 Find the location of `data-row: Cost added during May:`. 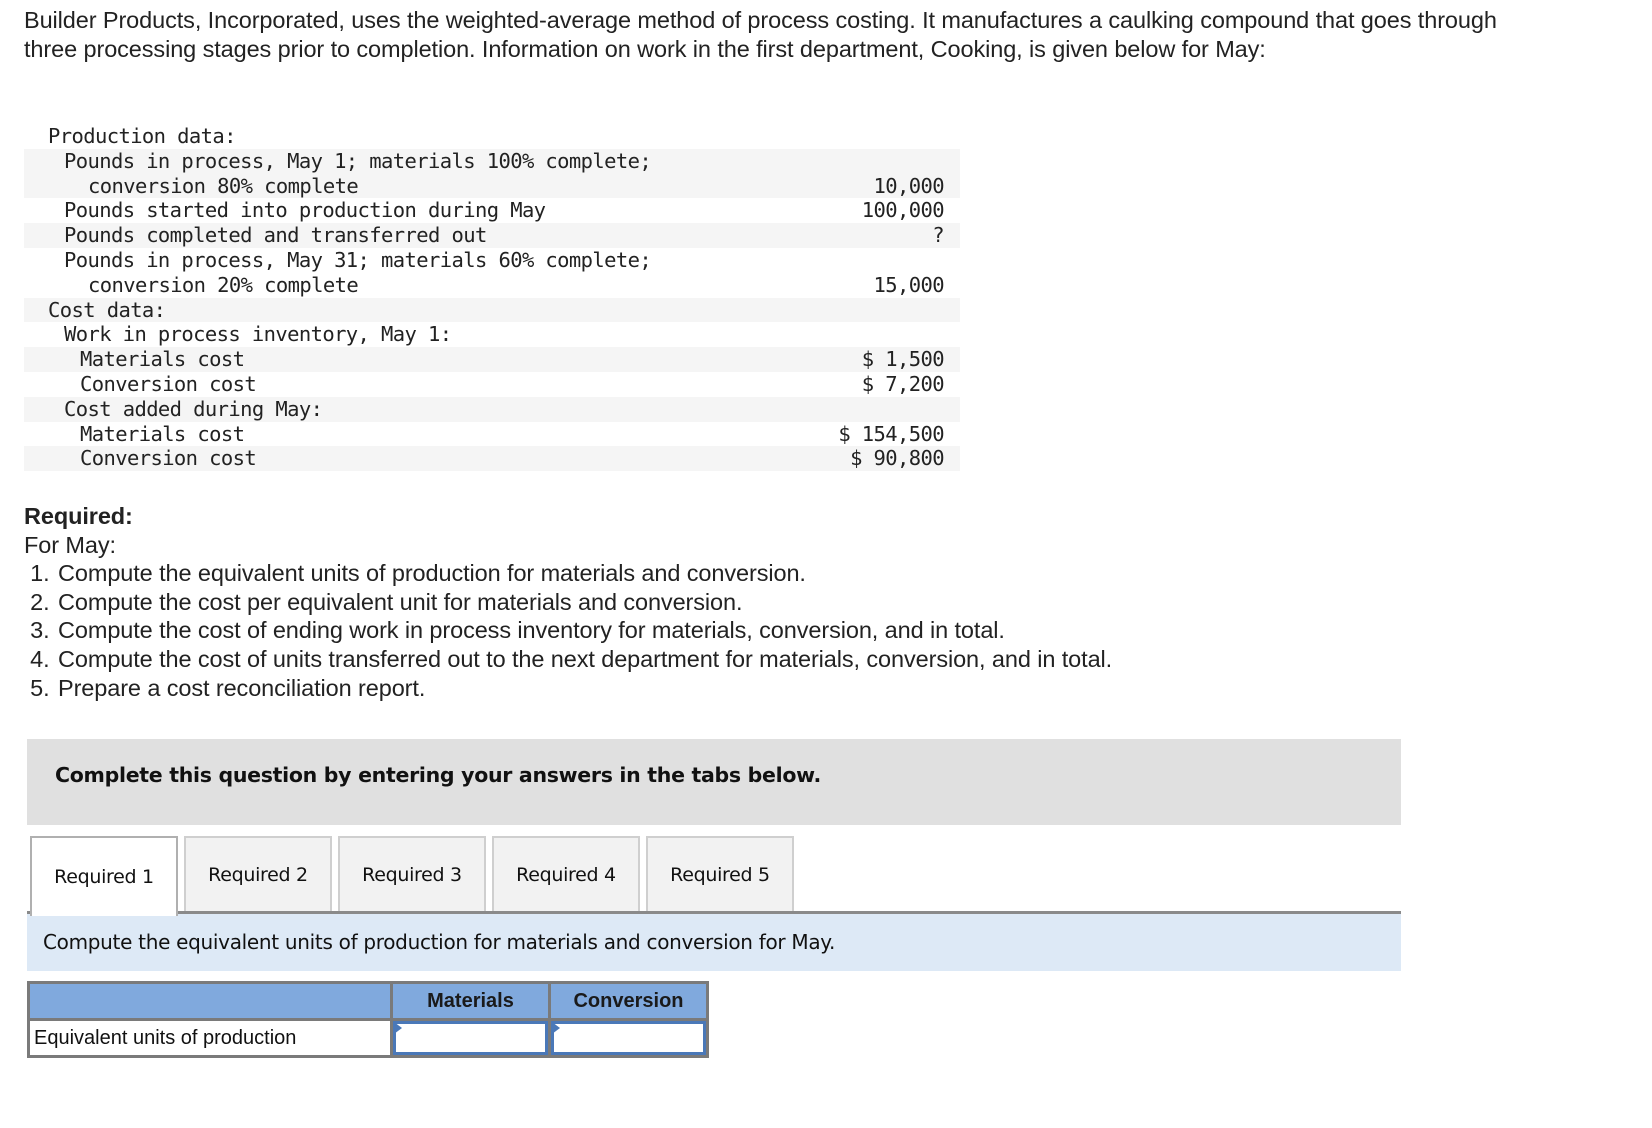

data-row: Cost added during May: is located at coordinates (492, 409).